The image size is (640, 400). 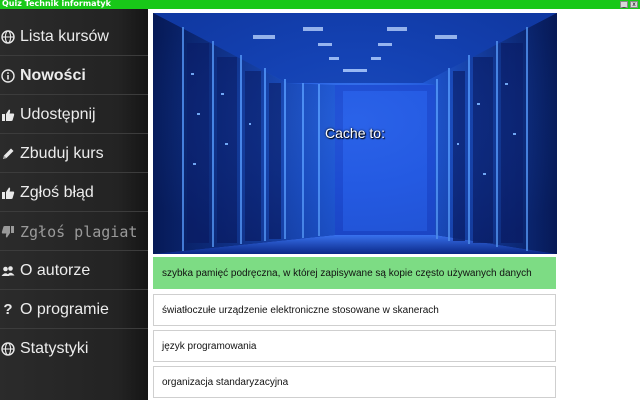 I want to click on sidebar-item-o-programie: ? O programie, so click(x=74, y=310).